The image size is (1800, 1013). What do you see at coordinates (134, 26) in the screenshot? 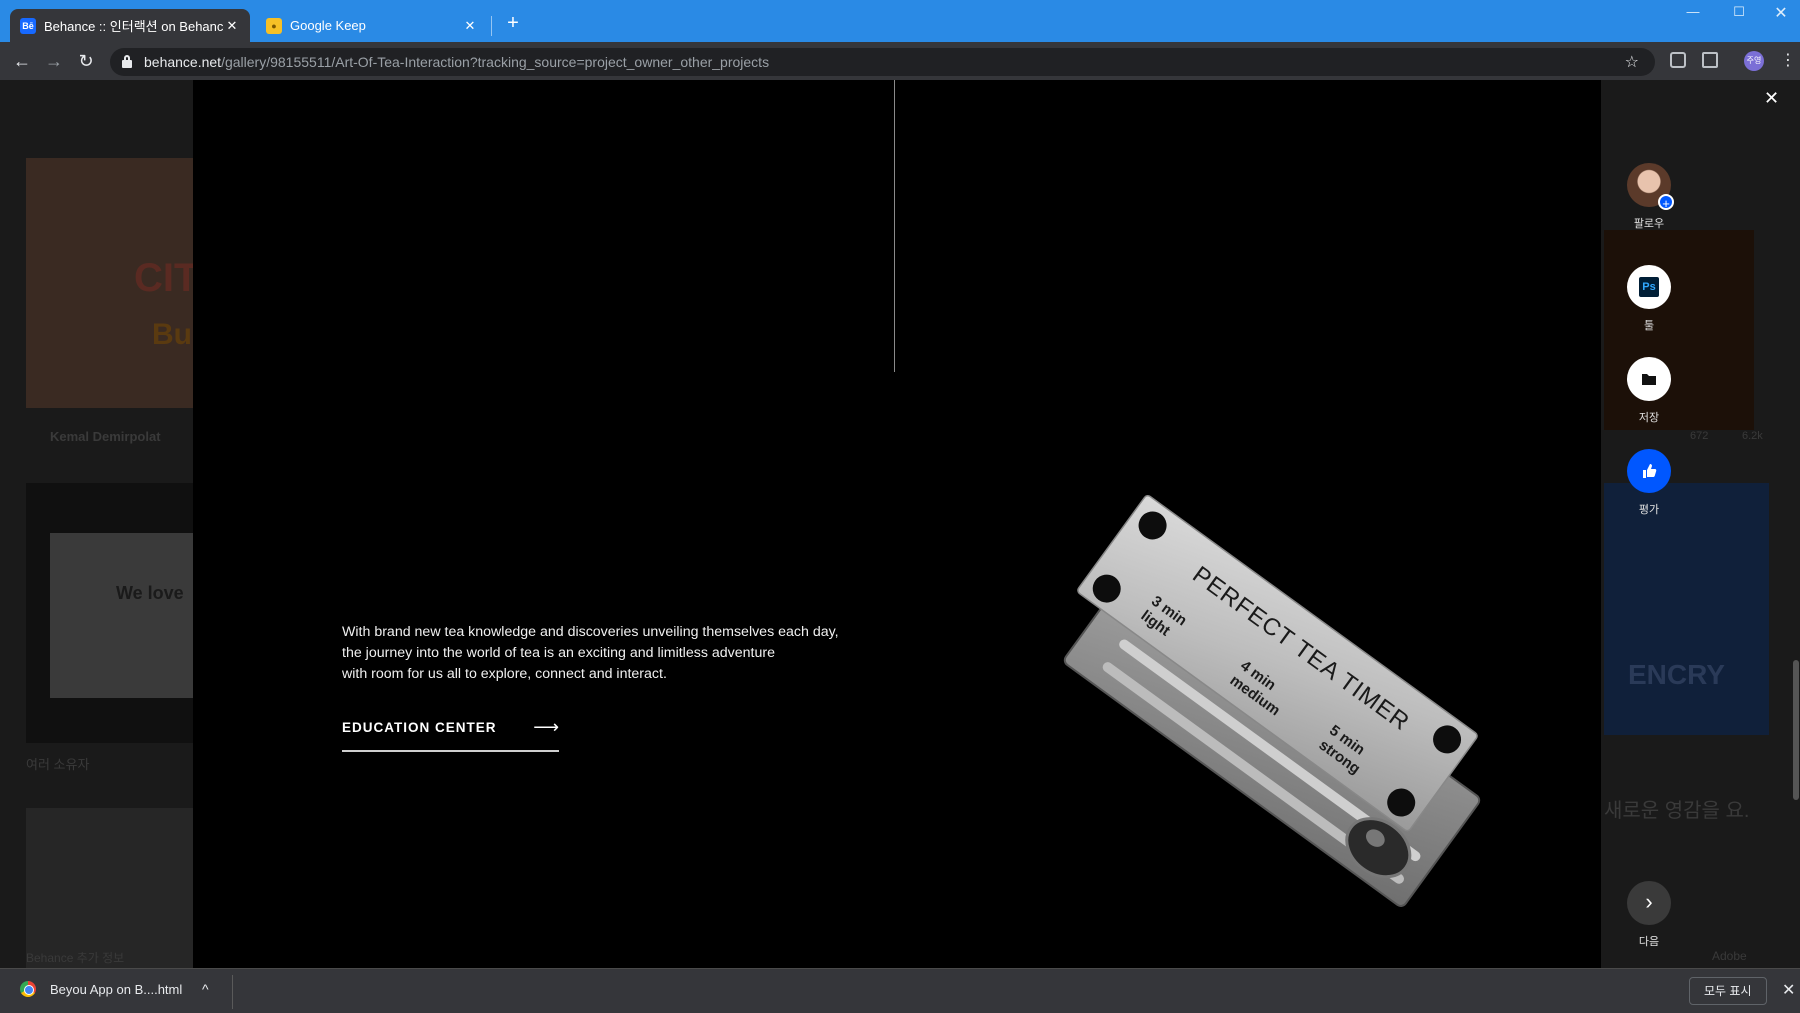
I see `tab-title: Behance :: 인터랙션 on Behance` at bounding box center [134, 26].